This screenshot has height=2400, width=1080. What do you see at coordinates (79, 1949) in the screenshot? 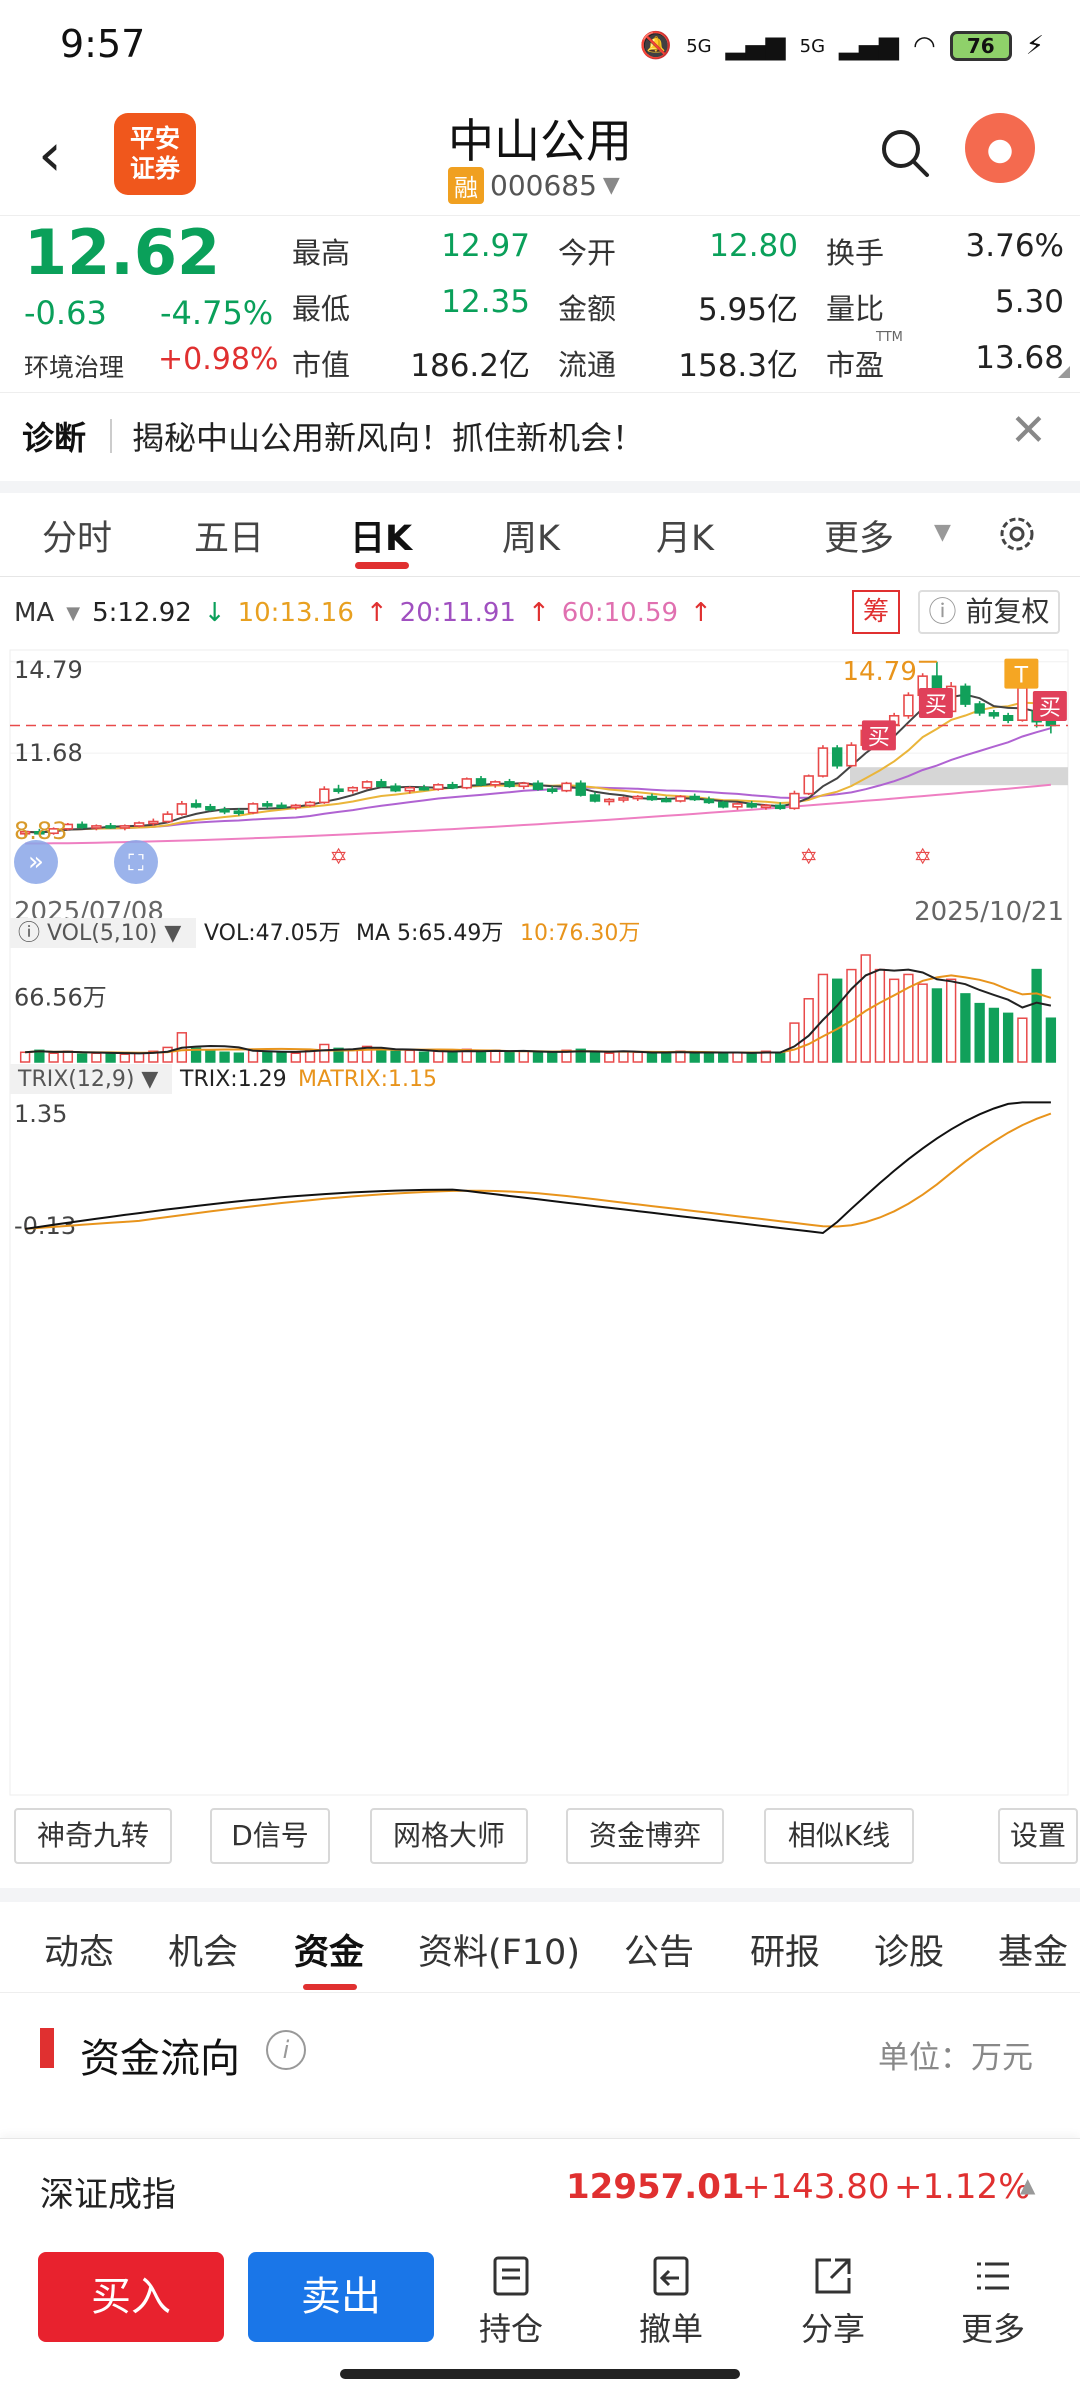
I see `tab-dynamic: 动态` at bounding box center [79, 1949].